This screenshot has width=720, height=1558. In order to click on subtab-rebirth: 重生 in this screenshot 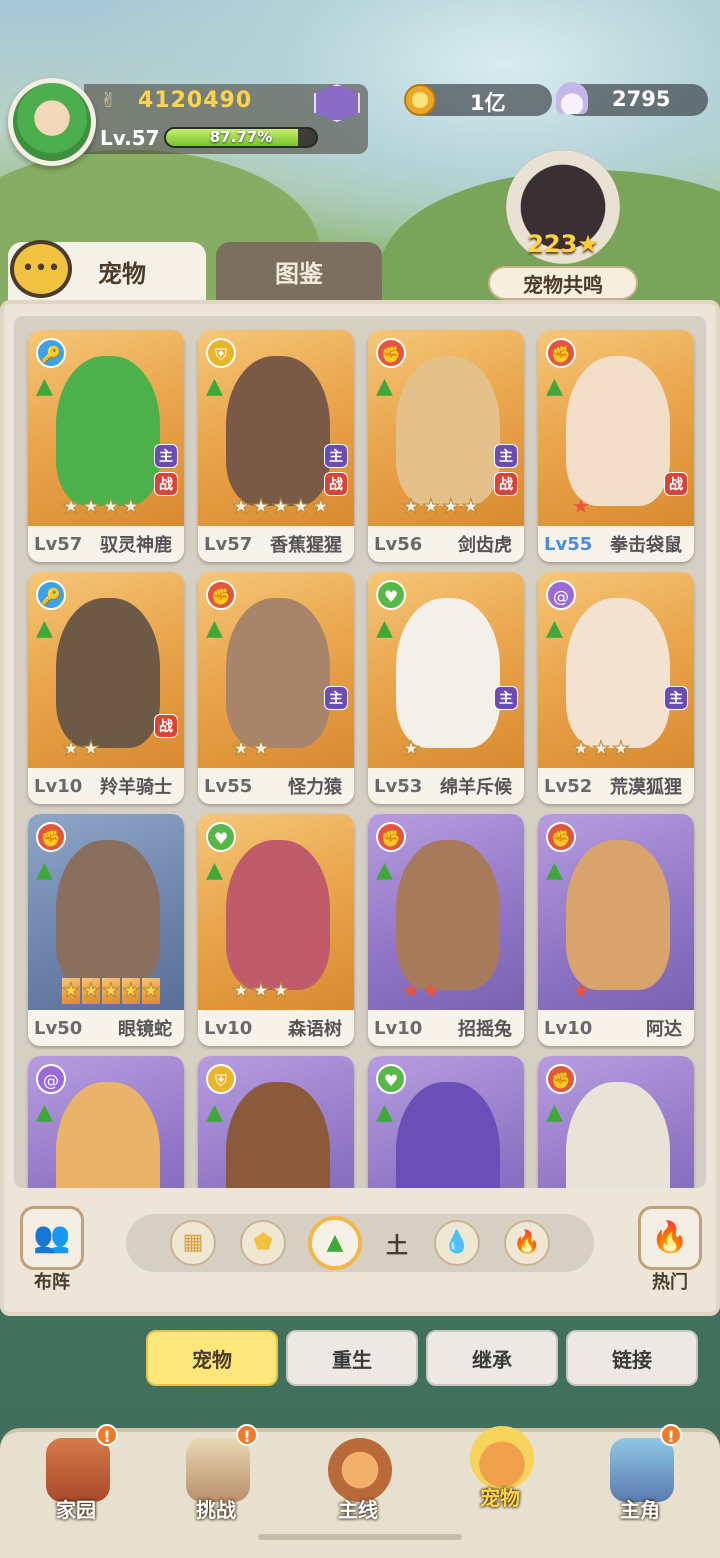, I will do `click(352, 1358)`.